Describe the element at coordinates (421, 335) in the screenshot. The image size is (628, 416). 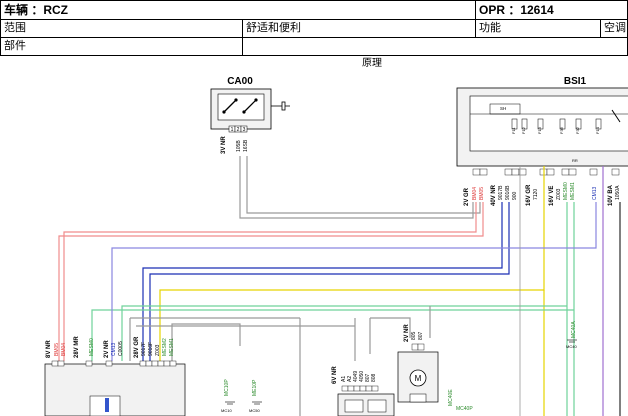
I see `svg-text: 807` at that location.